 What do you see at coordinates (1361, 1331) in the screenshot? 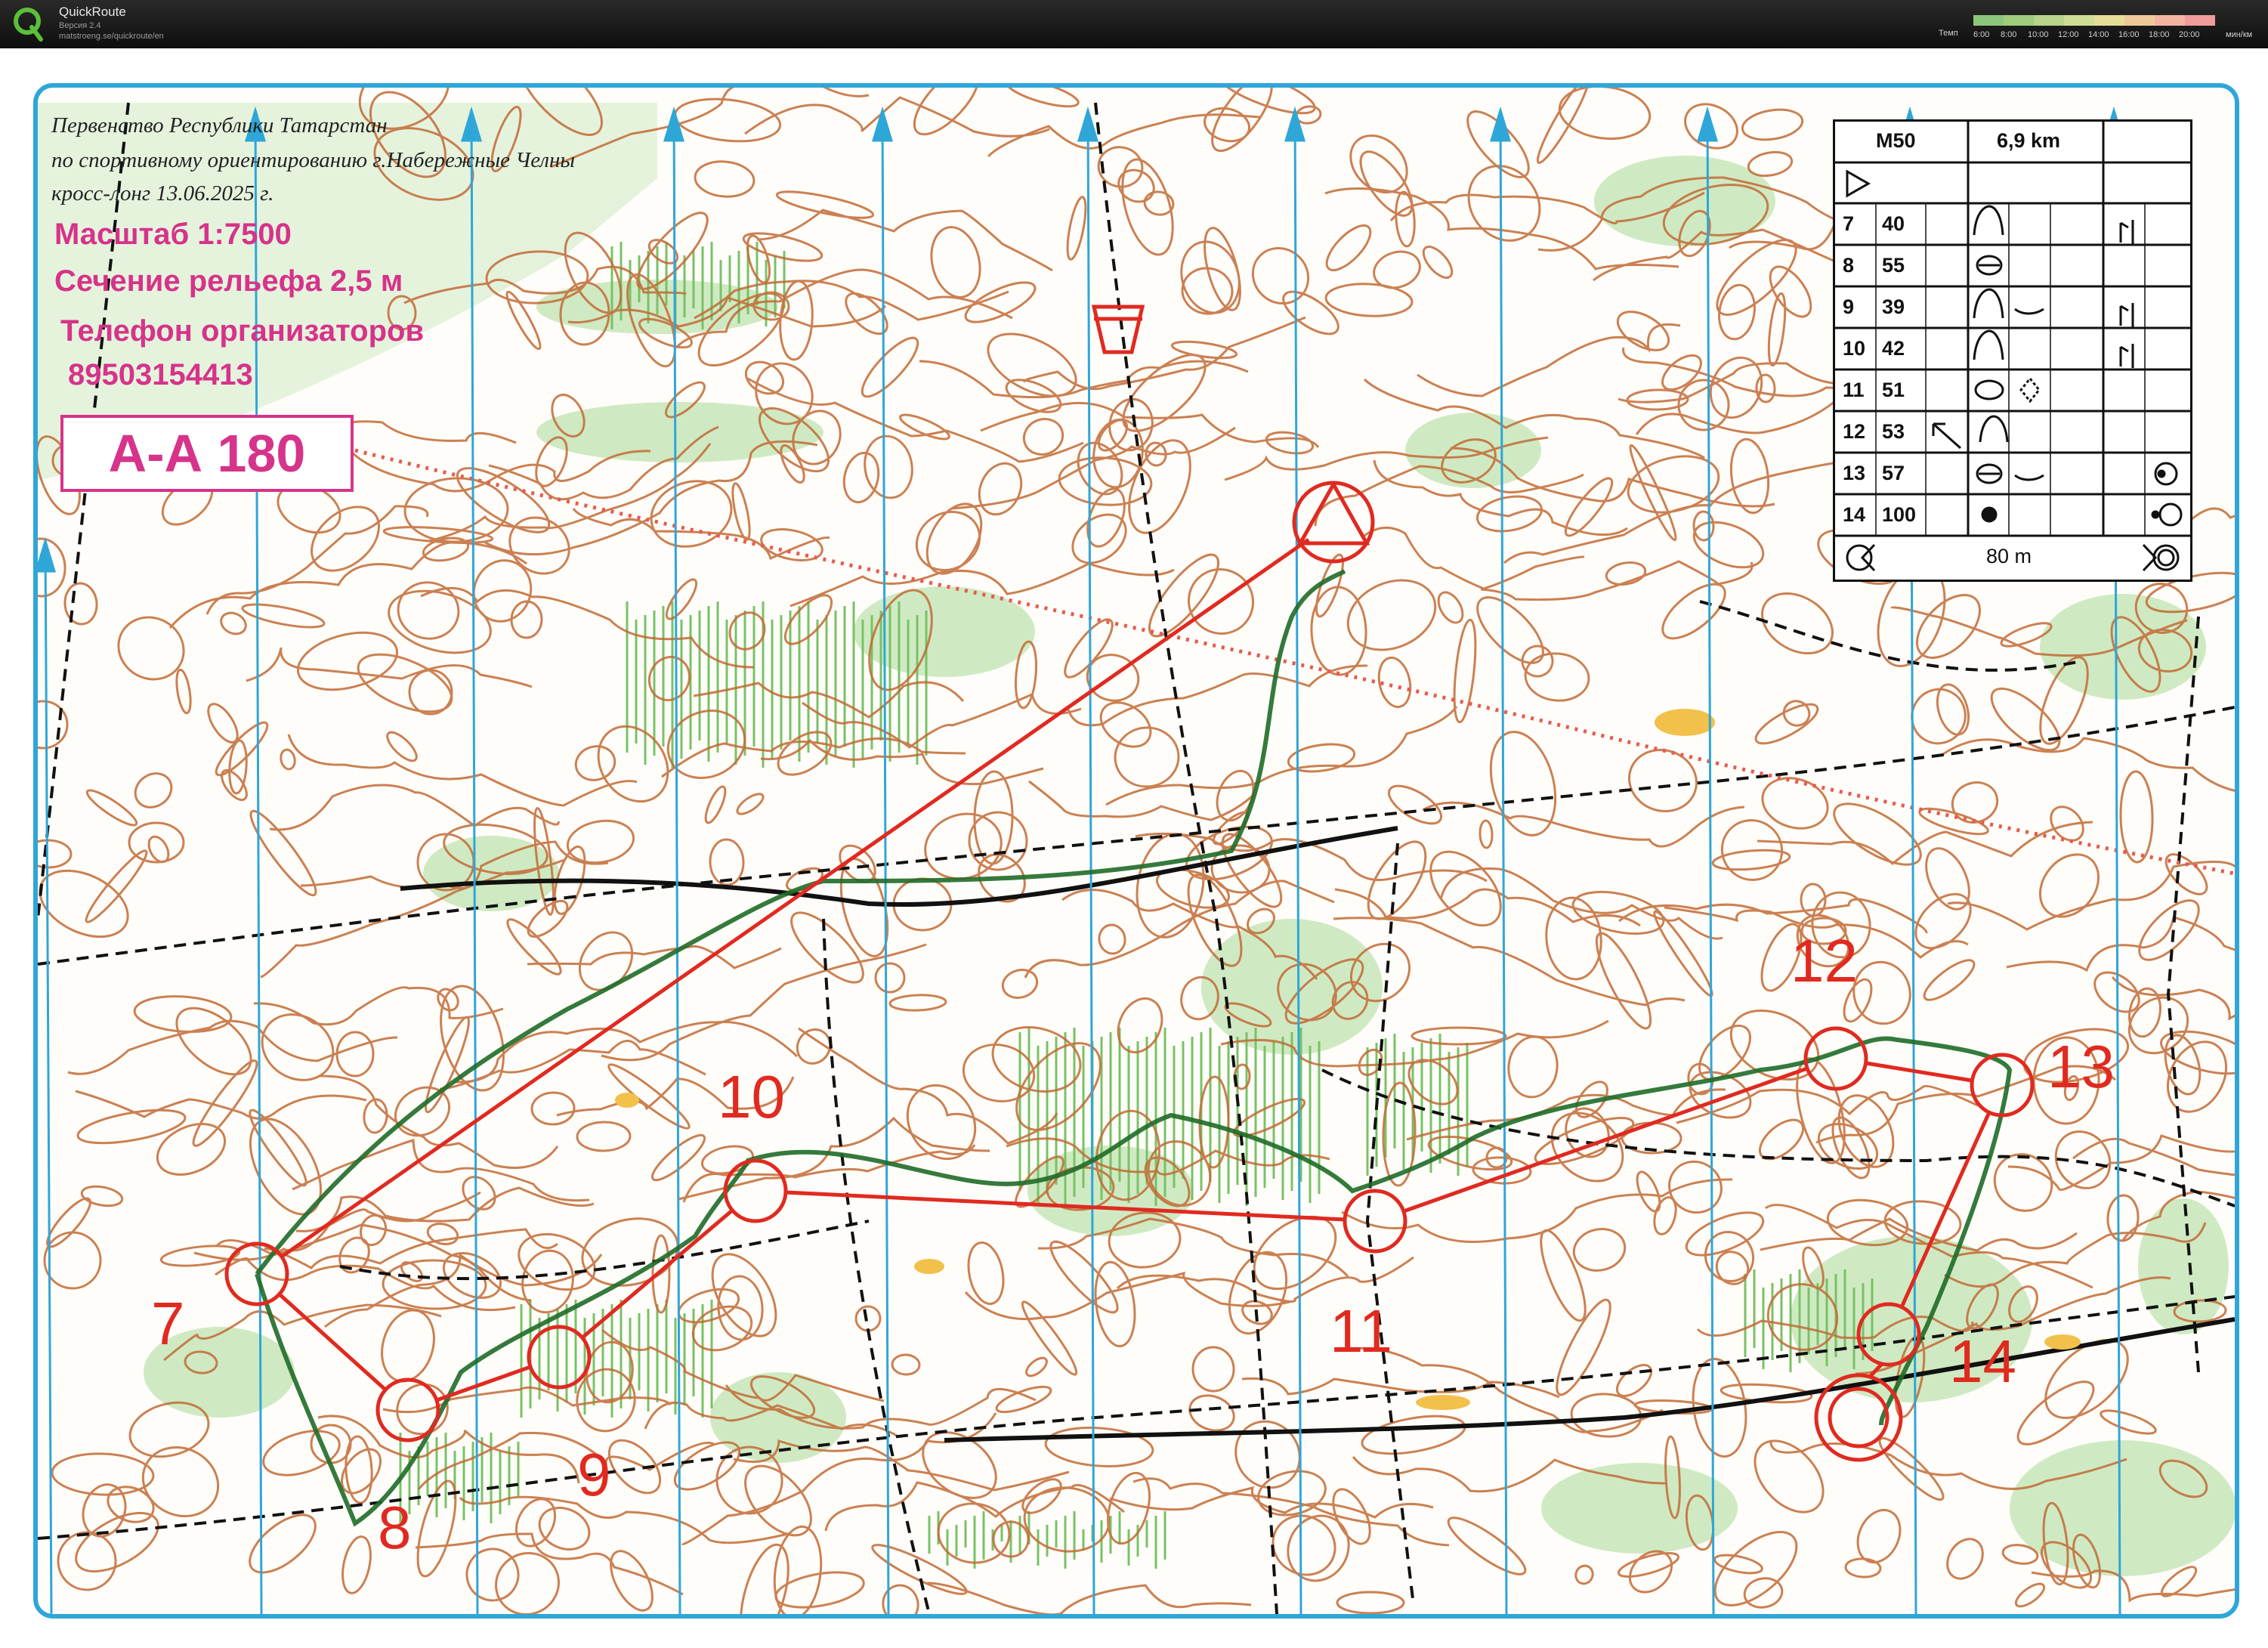
I see `control-number: 11` at bounding box center [1361, 1331].